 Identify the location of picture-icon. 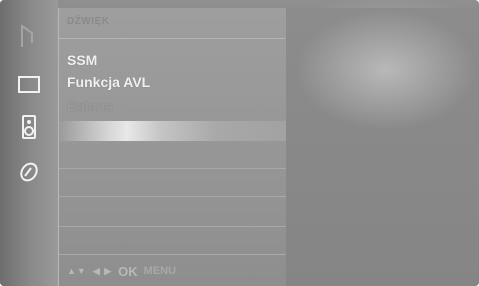
(29, 85).